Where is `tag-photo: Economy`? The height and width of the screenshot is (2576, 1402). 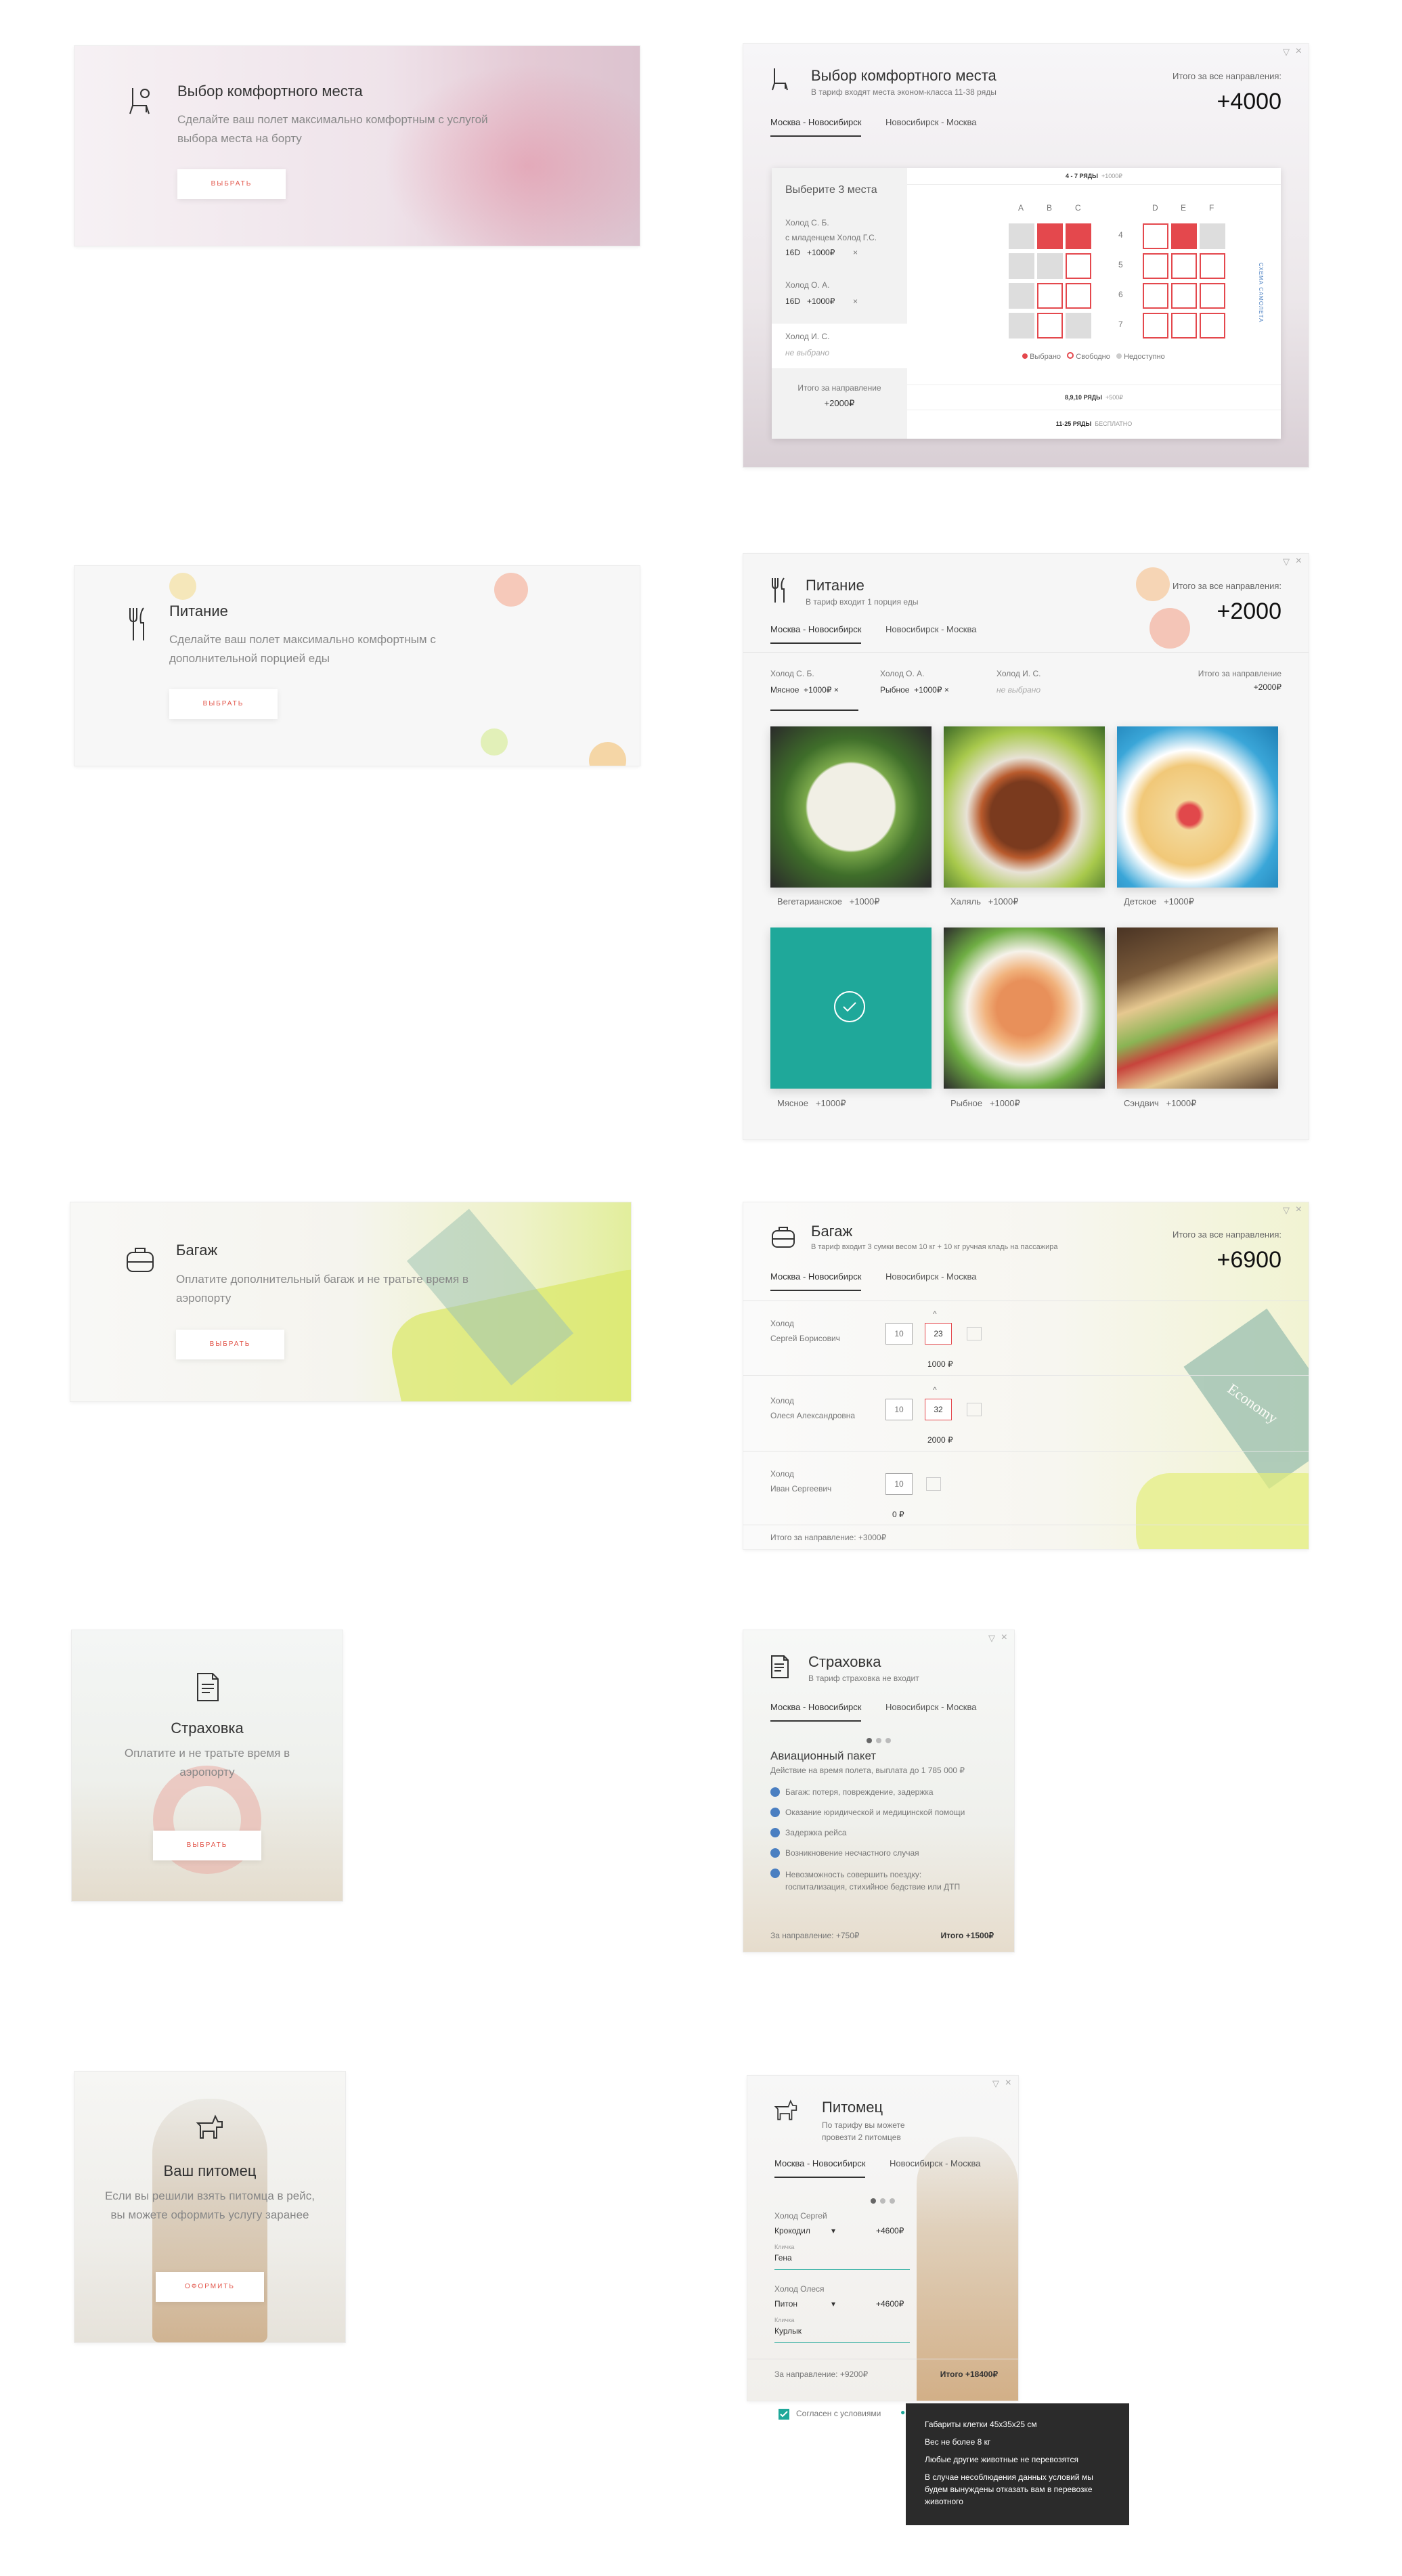
tag-photo: Economy is located at coordinates (1246, 1398).